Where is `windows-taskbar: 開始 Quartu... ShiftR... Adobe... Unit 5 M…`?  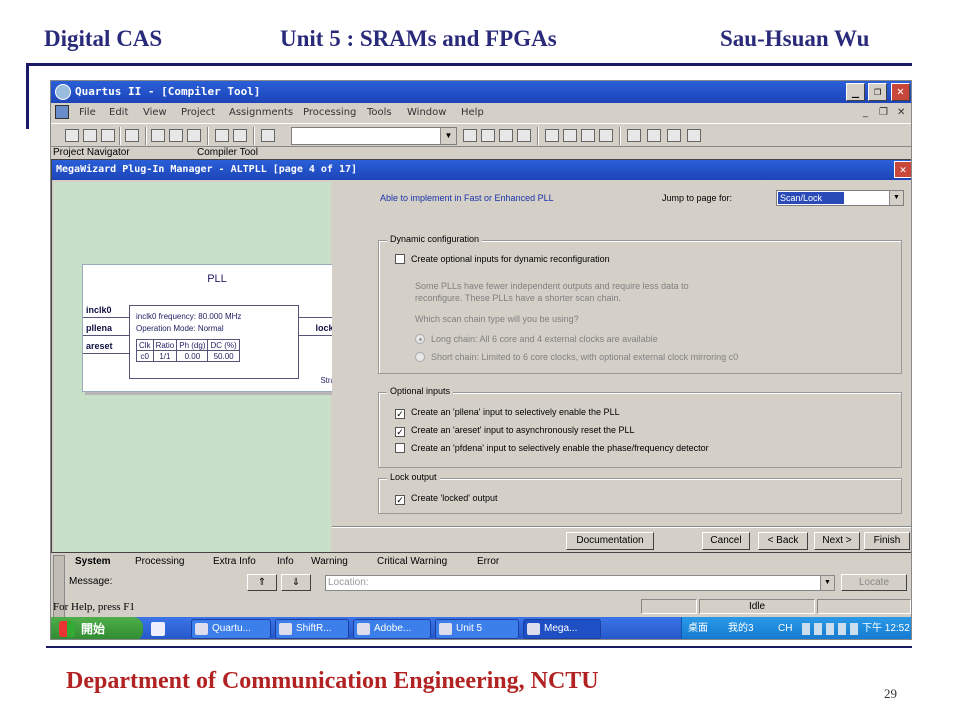 windows-taskbar: 開始 Quartu... ShiftR... Adobe... Unit 5 M… is located at coordinates (481, 628).